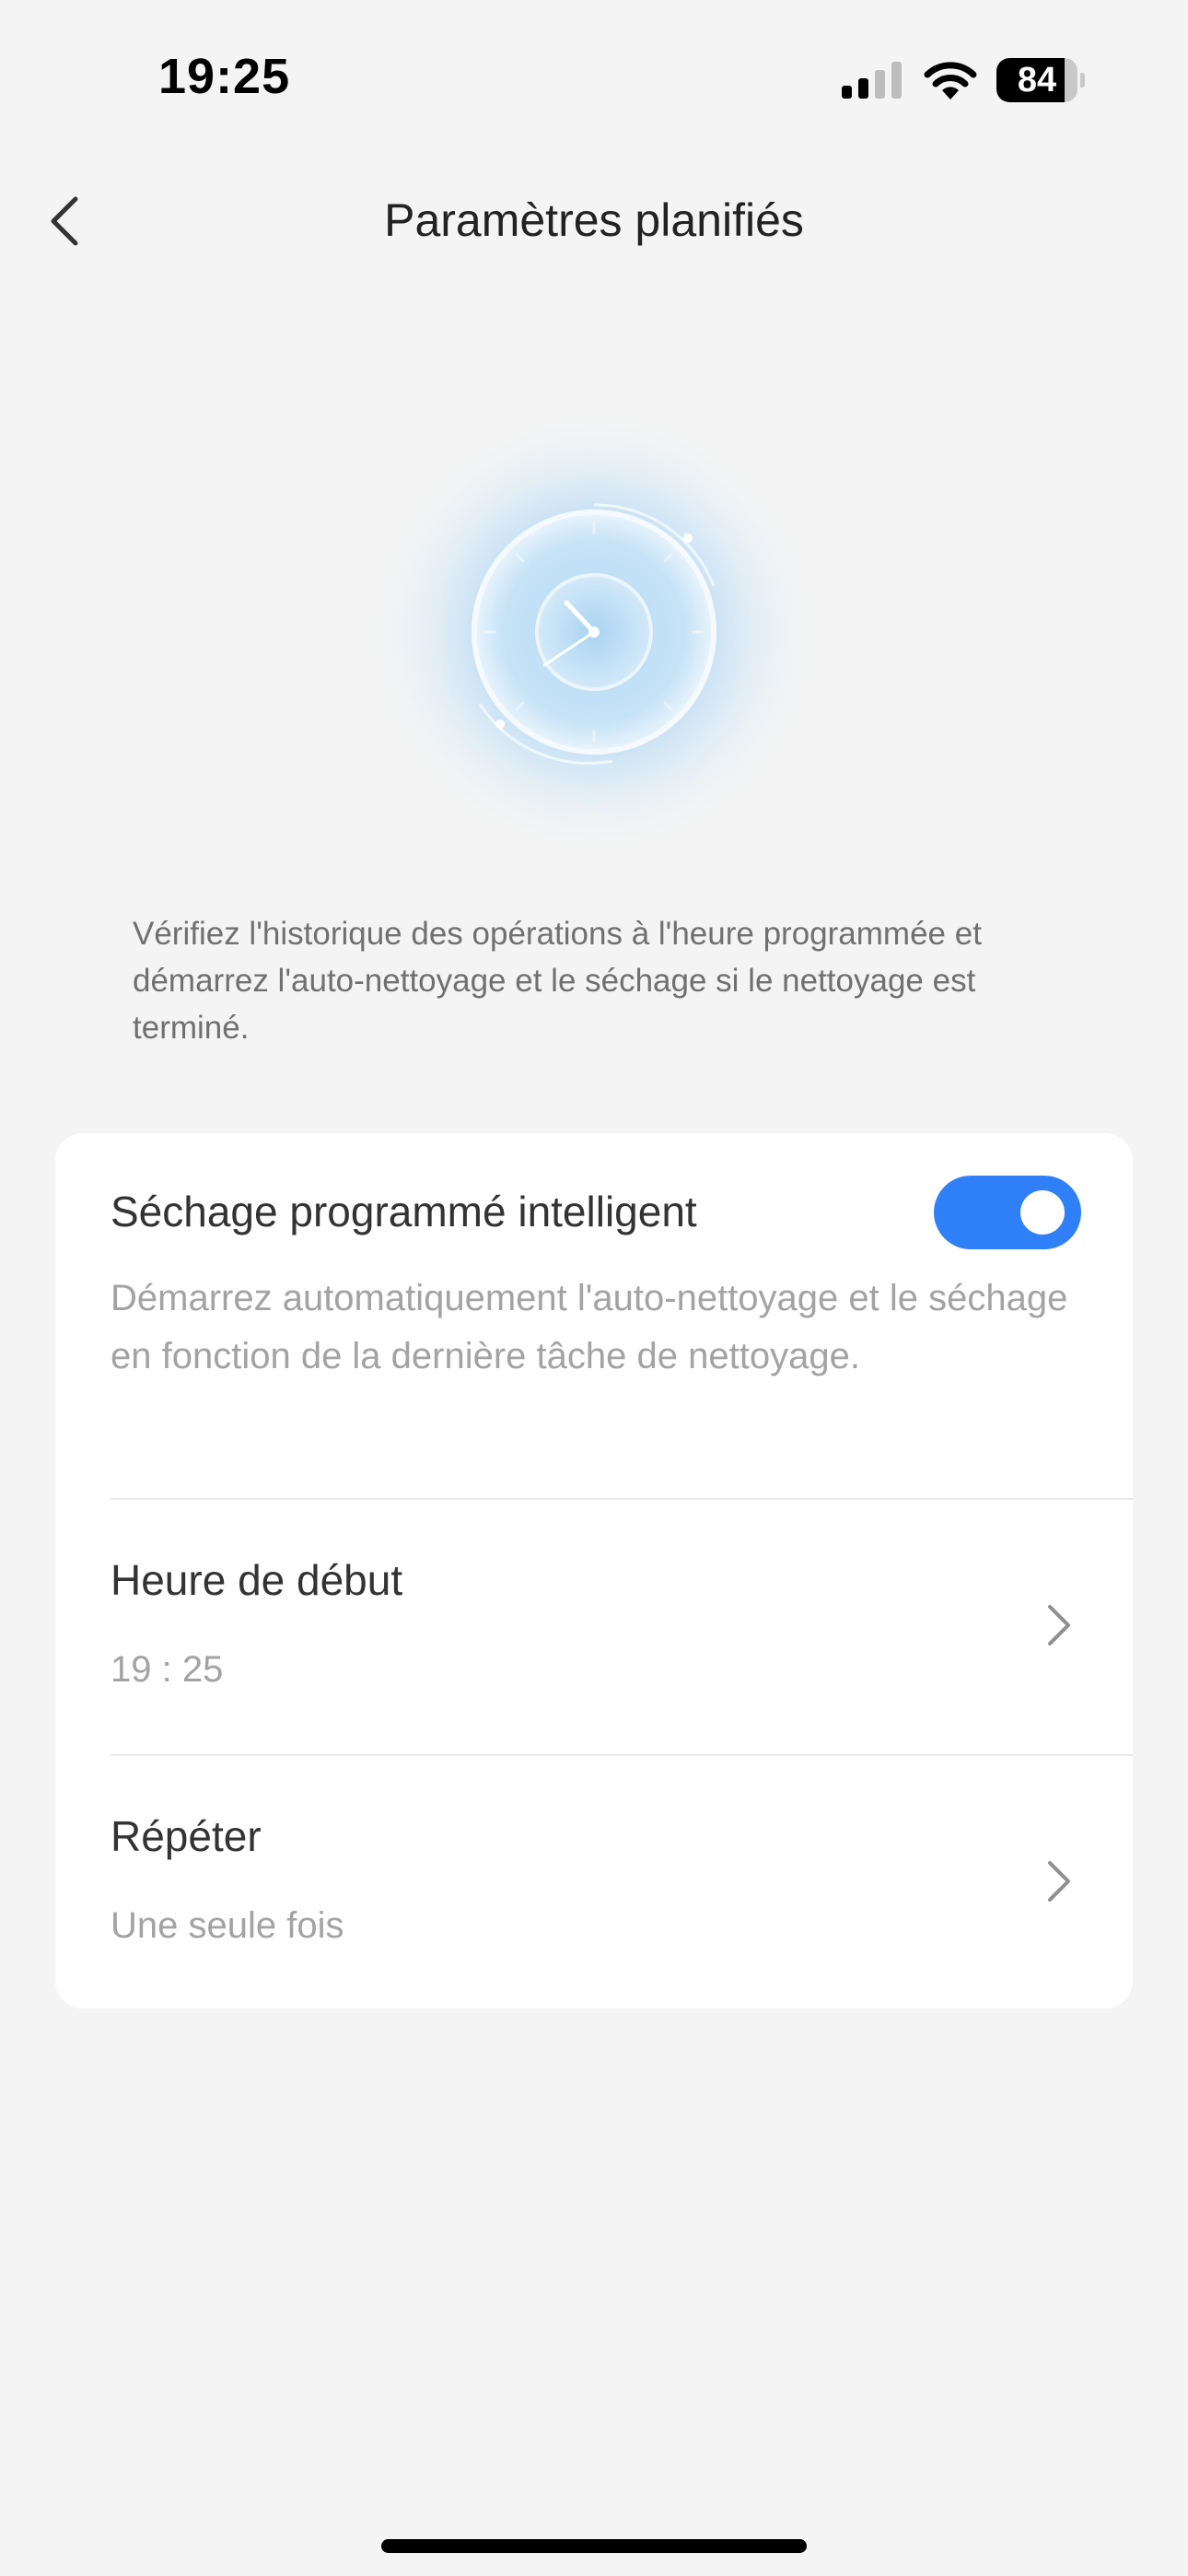  What do you see at coordinates (594, 632) in the screenshot?
I see `clock-icon` at bounding box center [594, 632].